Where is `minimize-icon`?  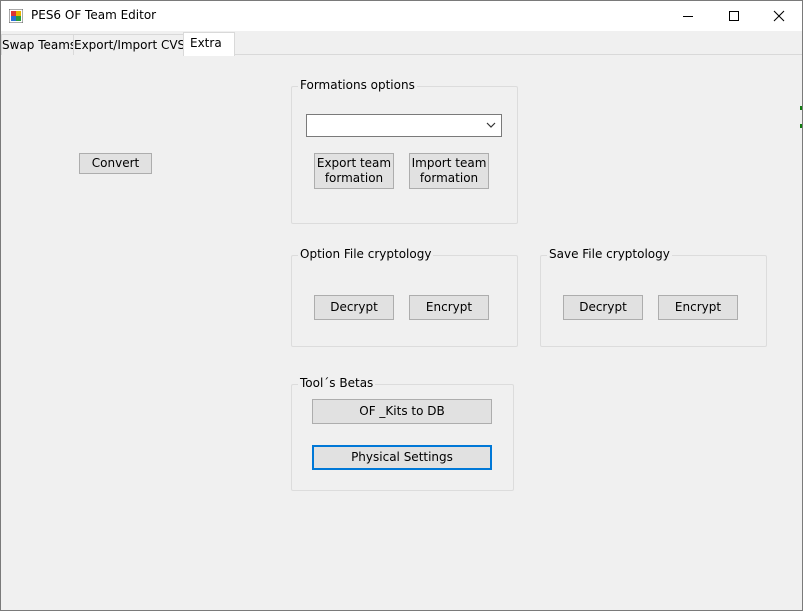 minimize-icon is located at coordinates (688, 16).